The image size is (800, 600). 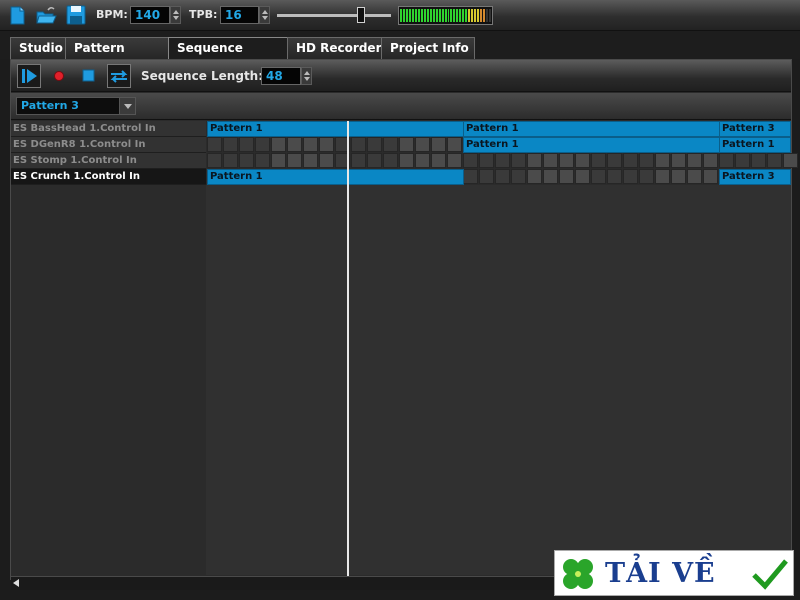 I want to click on tab-pattern-editor: Pattern Editor, so click(x=117, y=56).